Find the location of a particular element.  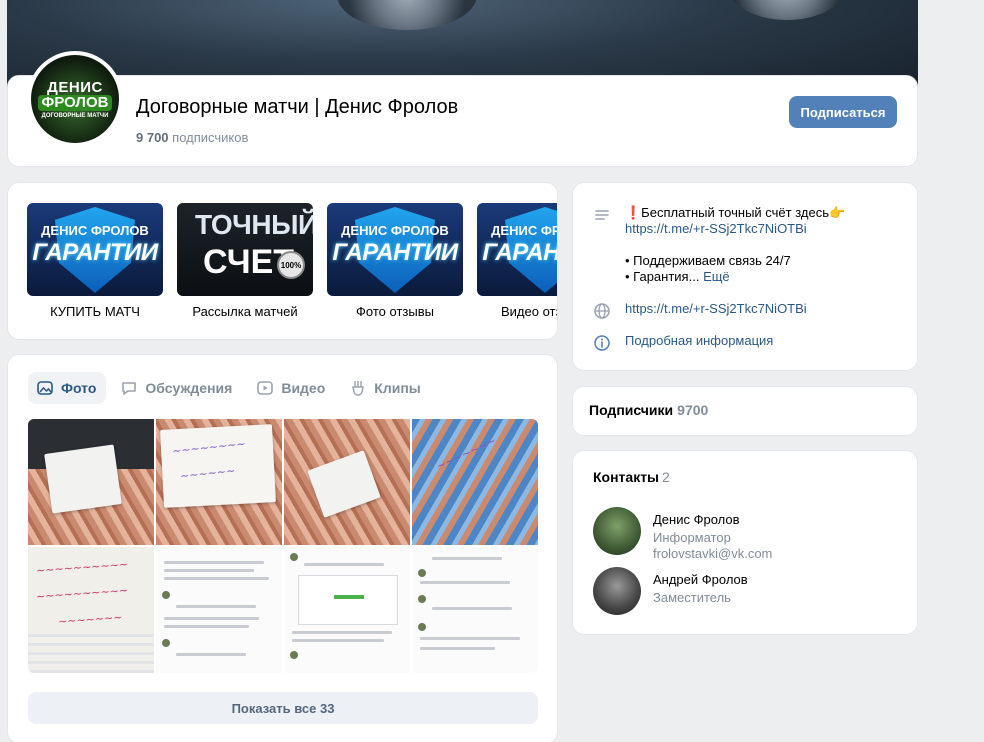

website-row: https://t.me/+r-SSj2Tkc7NiOTBi is located at coordinates (754, 310).